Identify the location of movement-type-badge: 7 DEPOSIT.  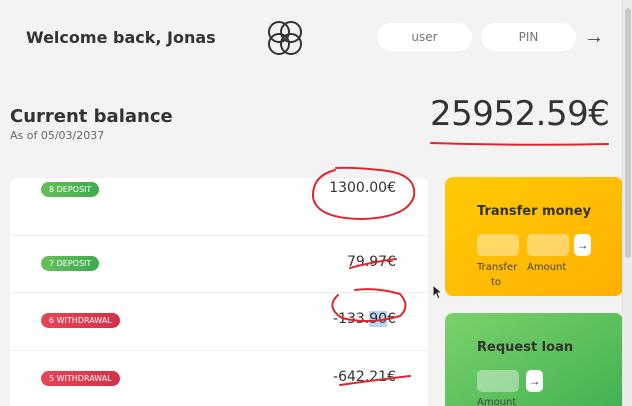
(70, 263).